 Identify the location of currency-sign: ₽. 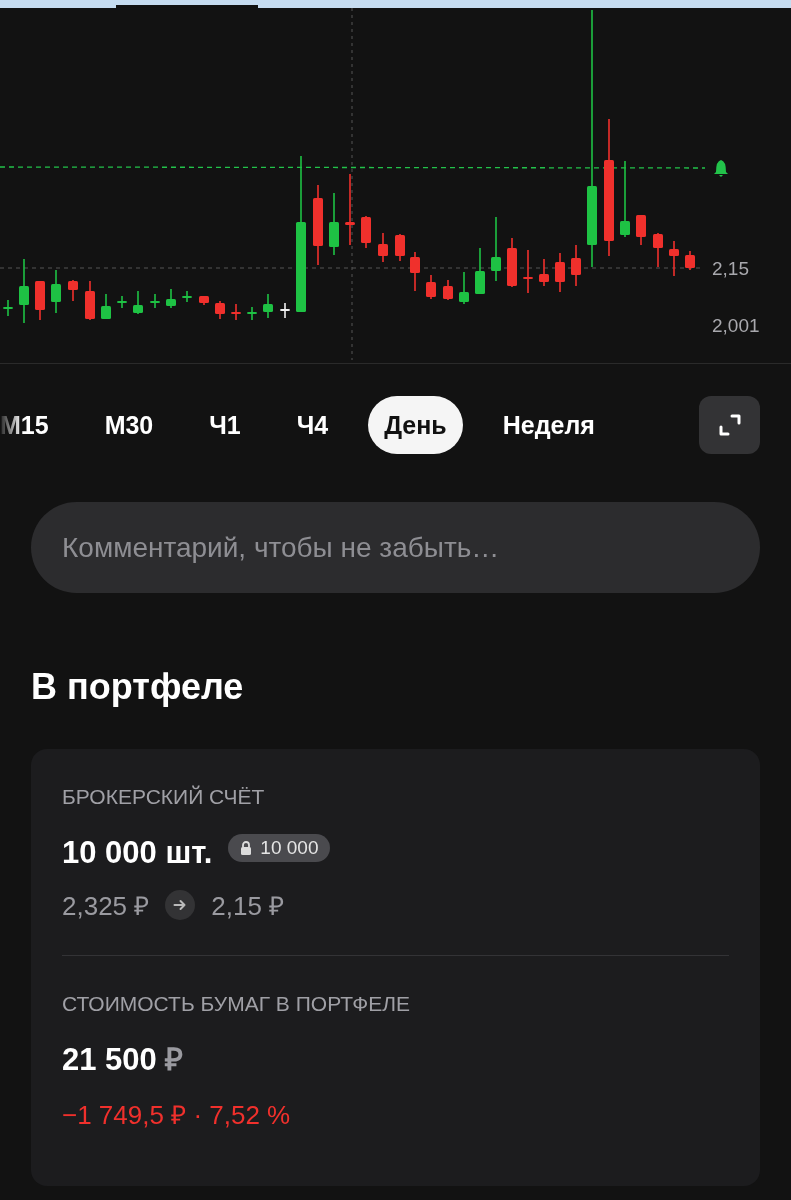
(173, 1060).